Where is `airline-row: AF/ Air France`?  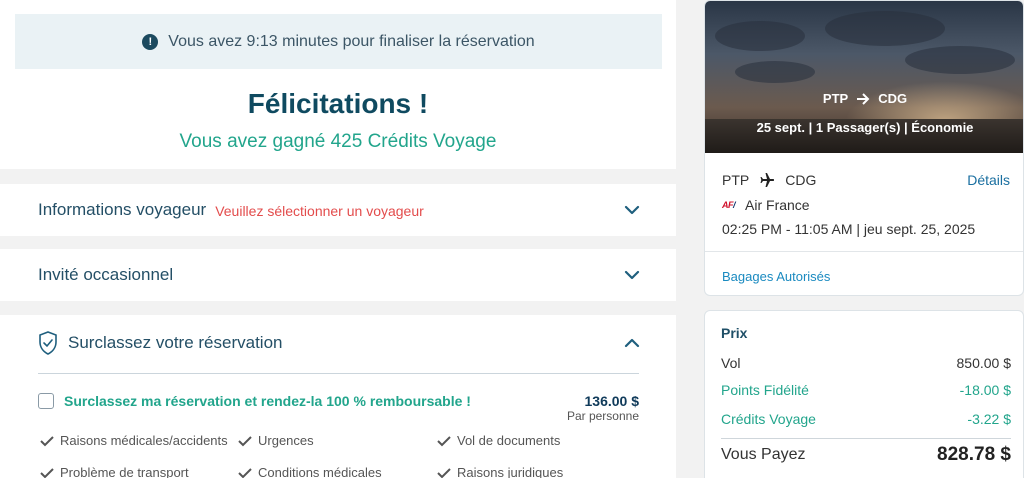 airline-row: AF/ Air France is located at coordinates (766, 205).